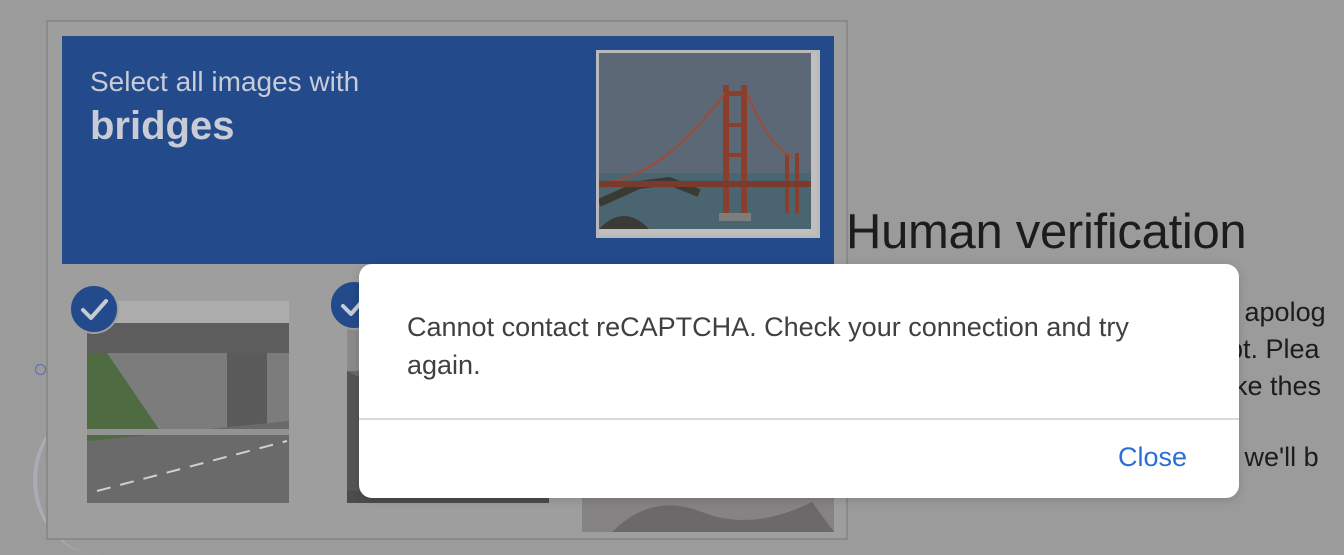 Image resolution: width=1344 pixels, height=555 pixels. Describe the element at coordinates (1274, 312) in the screenshot. I see `paragraph-line: e apolog` at that location.